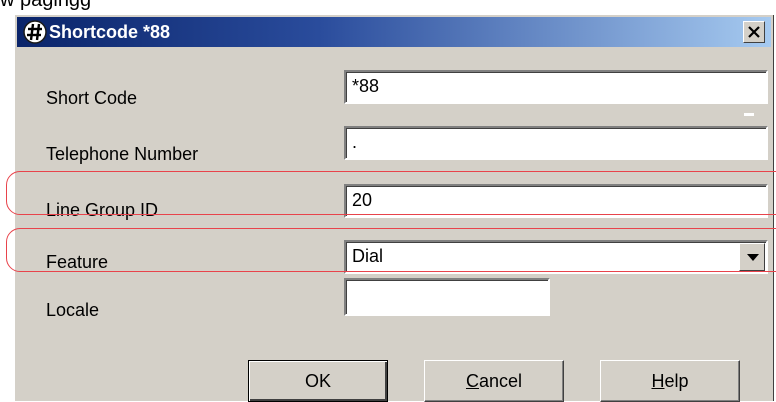 This screenshot has width=776, height=402. I want to click on cancel-mnemonic: C, so click(472, 381).